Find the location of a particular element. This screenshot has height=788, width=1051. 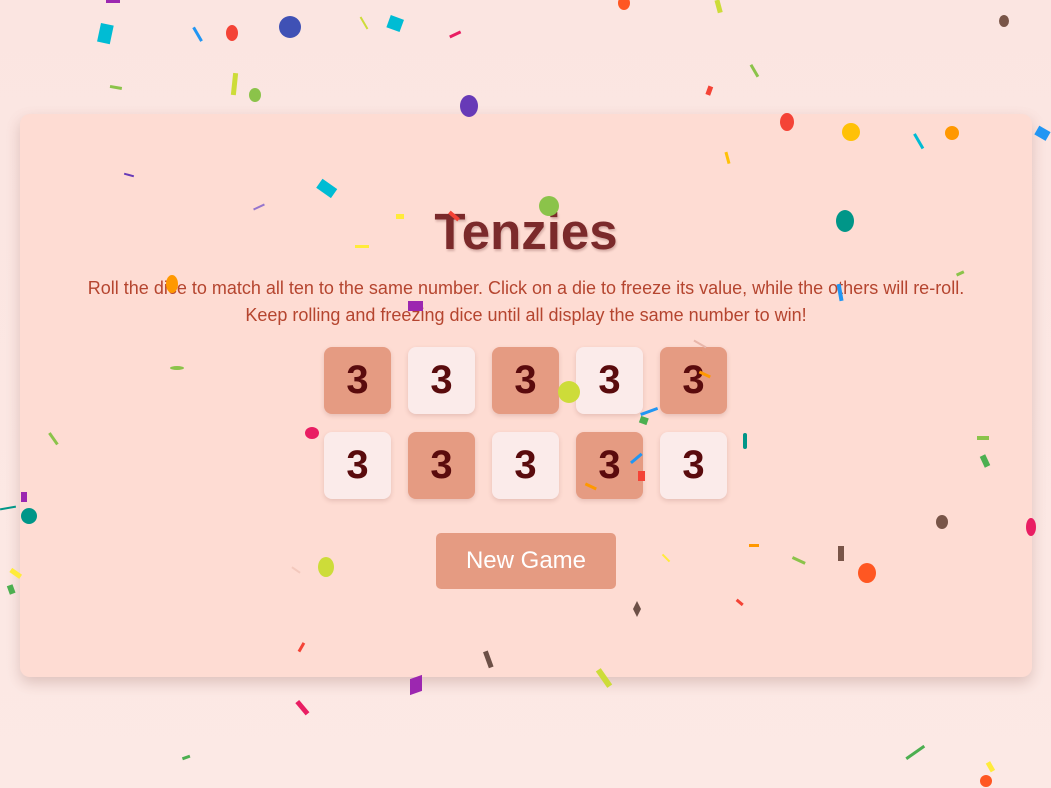

die-8: 3 is located at coordinates (525, 465).